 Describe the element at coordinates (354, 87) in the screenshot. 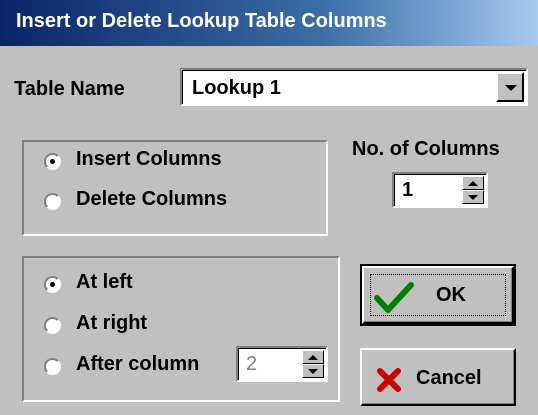

I see `table-name-dropdown: Lookup 1` at that location.